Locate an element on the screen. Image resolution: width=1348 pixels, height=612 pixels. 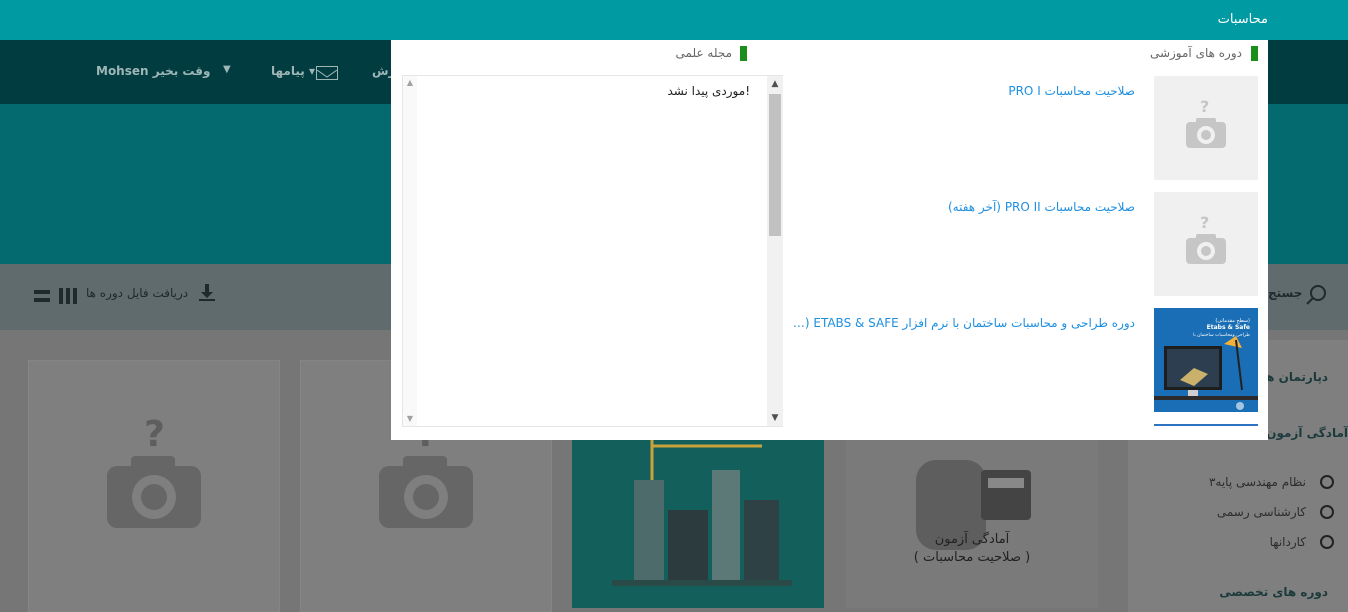
messages-label: پیامها is located at coordinates (288, 71).